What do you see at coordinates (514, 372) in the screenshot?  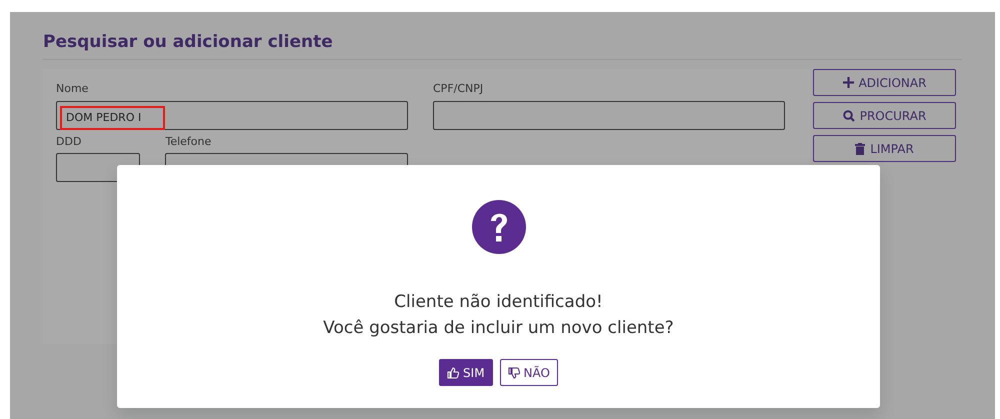 I see `thumbs-down-icon` at bounding box center [514, 372].